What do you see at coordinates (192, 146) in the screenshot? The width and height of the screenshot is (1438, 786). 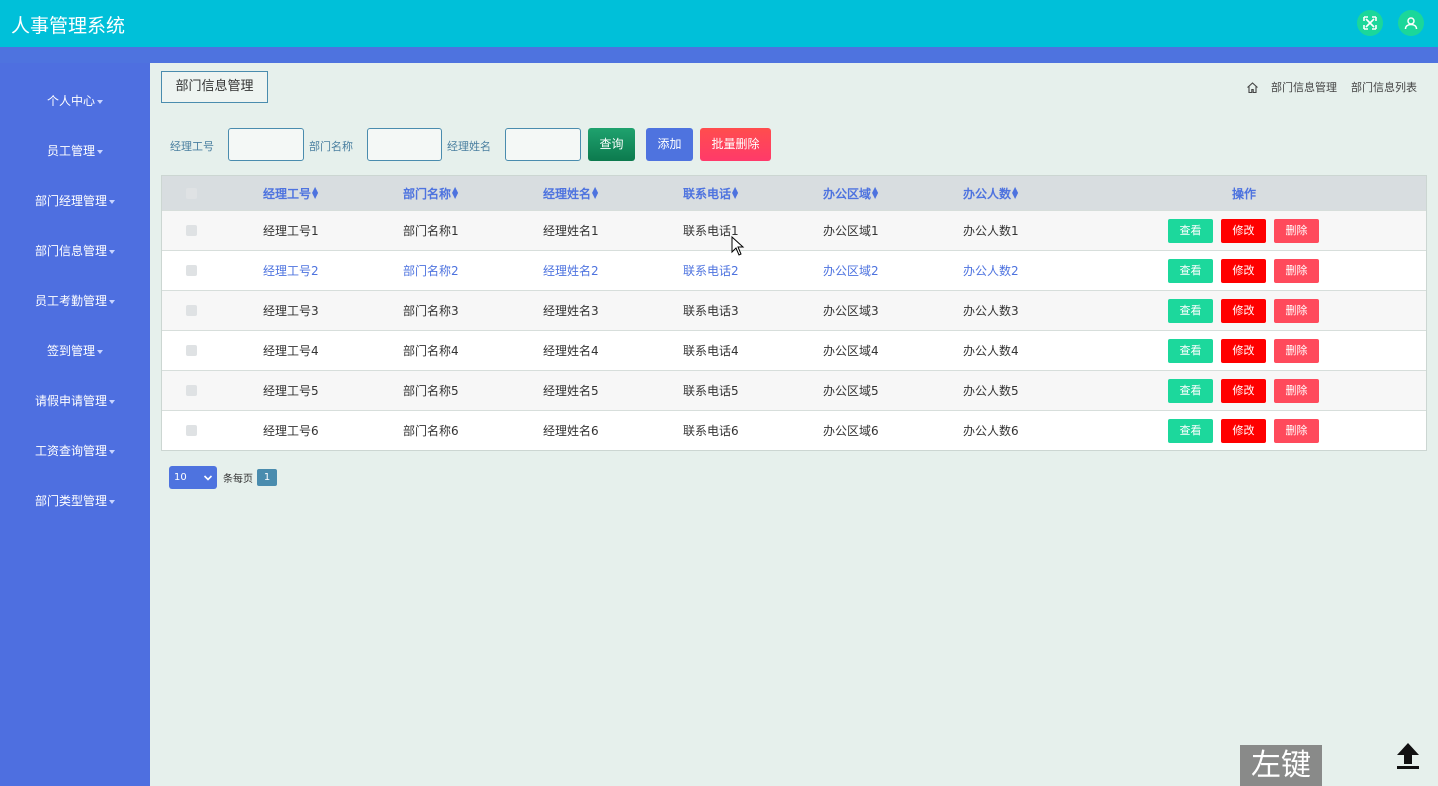 I see `search-label-manager-id: 经理工号` at bounding box center [192, 146].